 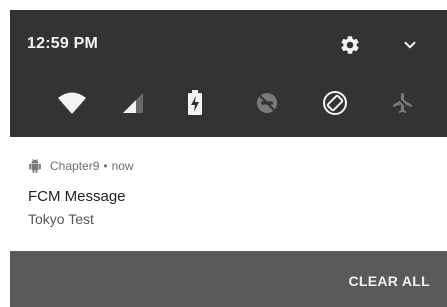 I want to click on quick-settings-row, so click(x=228, y=103).